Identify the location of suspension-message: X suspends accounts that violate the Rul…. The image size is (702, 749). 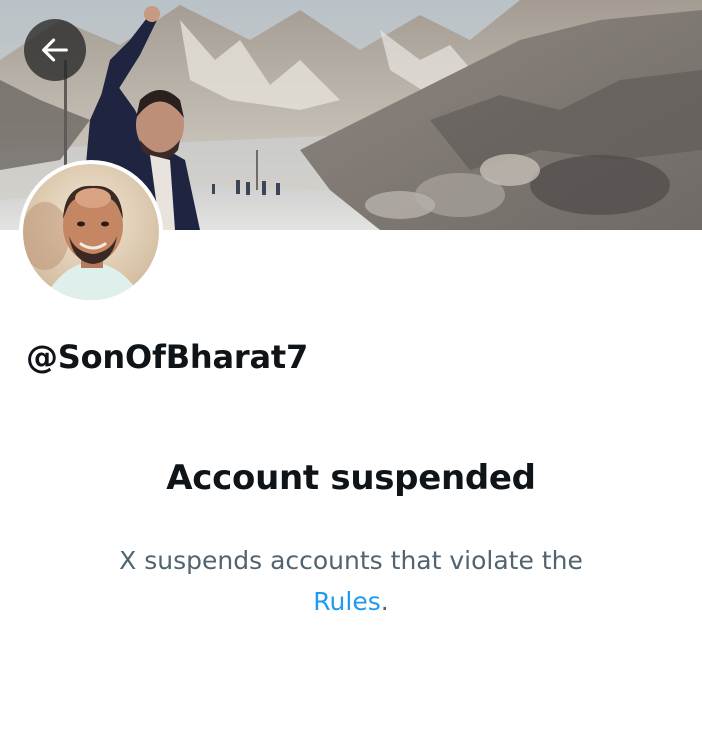
(351, 581).